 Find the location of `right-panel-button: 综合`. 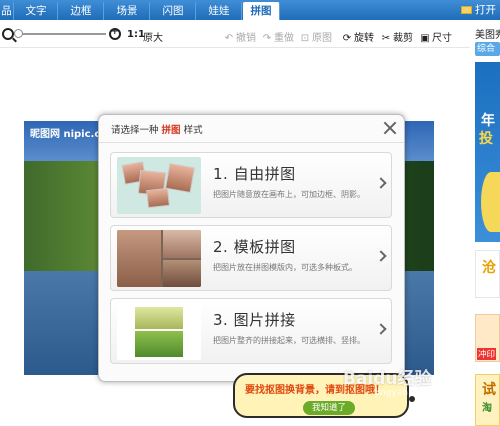

right-panel-button: 综合 is located at coordinates (487, 49).